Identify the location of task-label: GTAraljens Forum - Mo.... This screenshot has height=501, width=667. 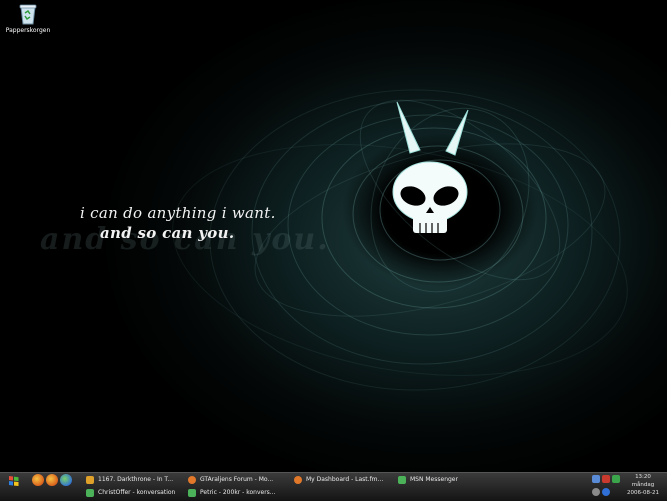
(237, 479).